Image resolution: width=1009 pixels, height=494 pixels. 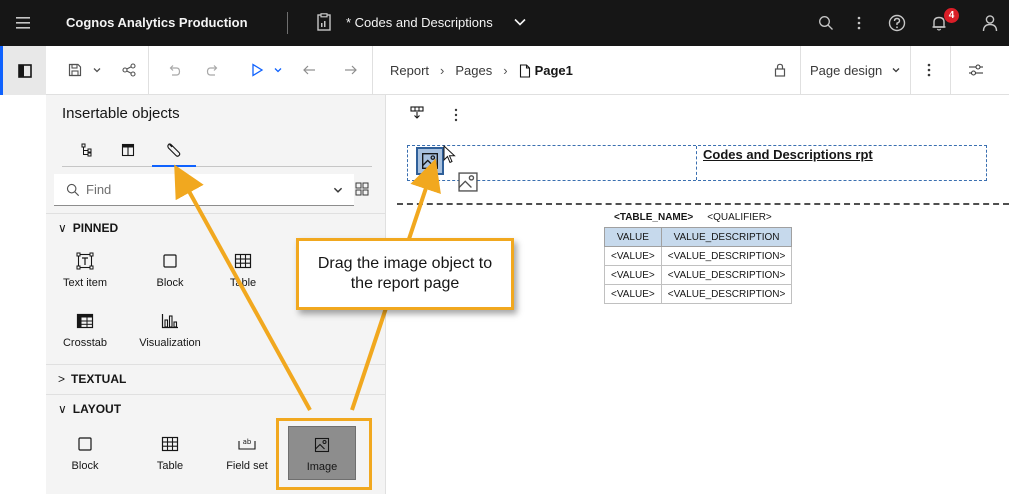 I want to click on side-panel-icon, so click(x=24, y=70).